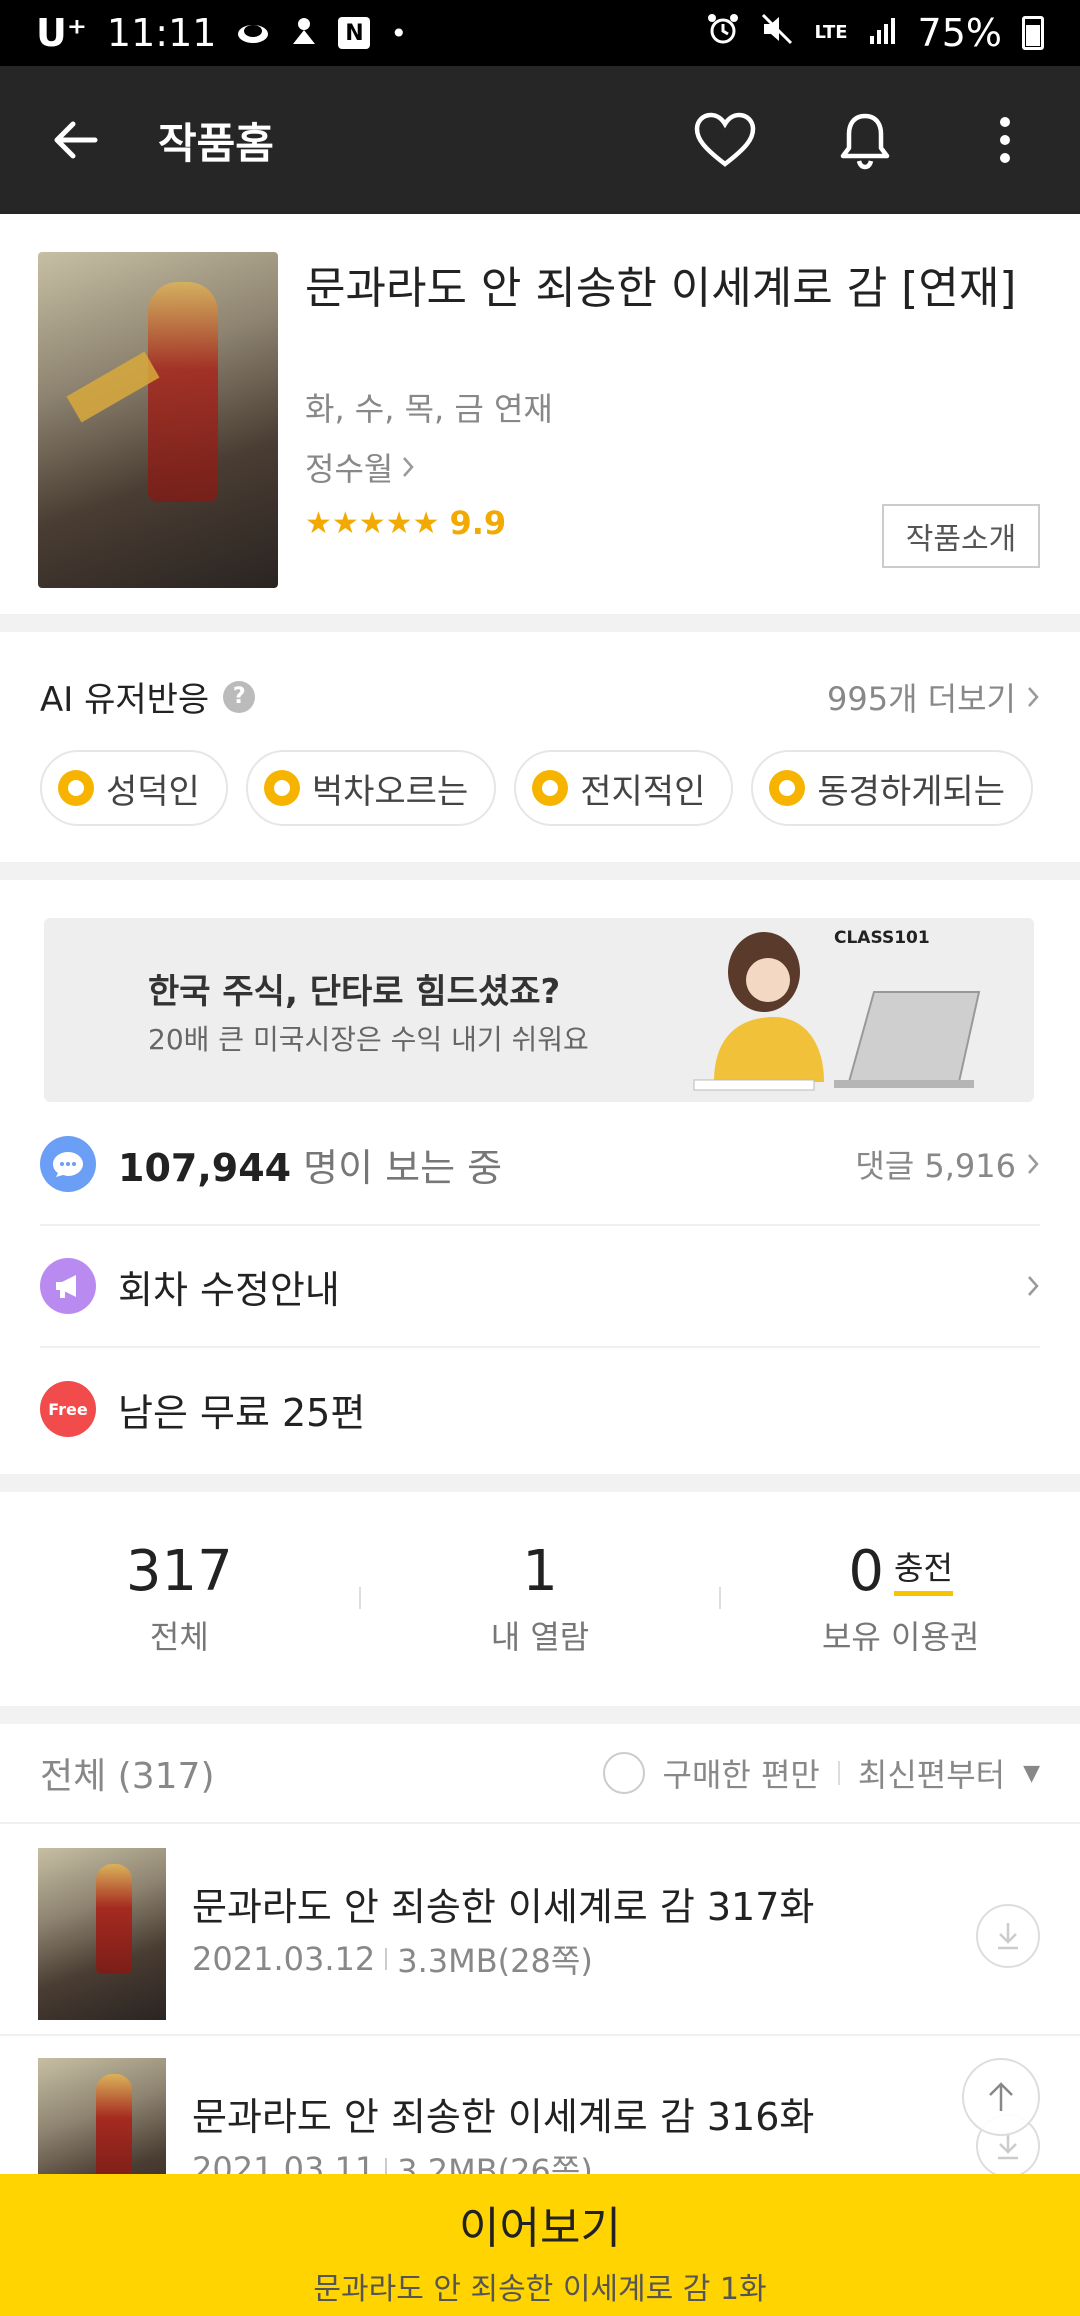  What do you see at coordinates (540, 1774) in the screenshot?
I see `episode-list-header: 전체 (317) 구매한 편만 최신편부터 ▼` at bounding box center [540, 1774].